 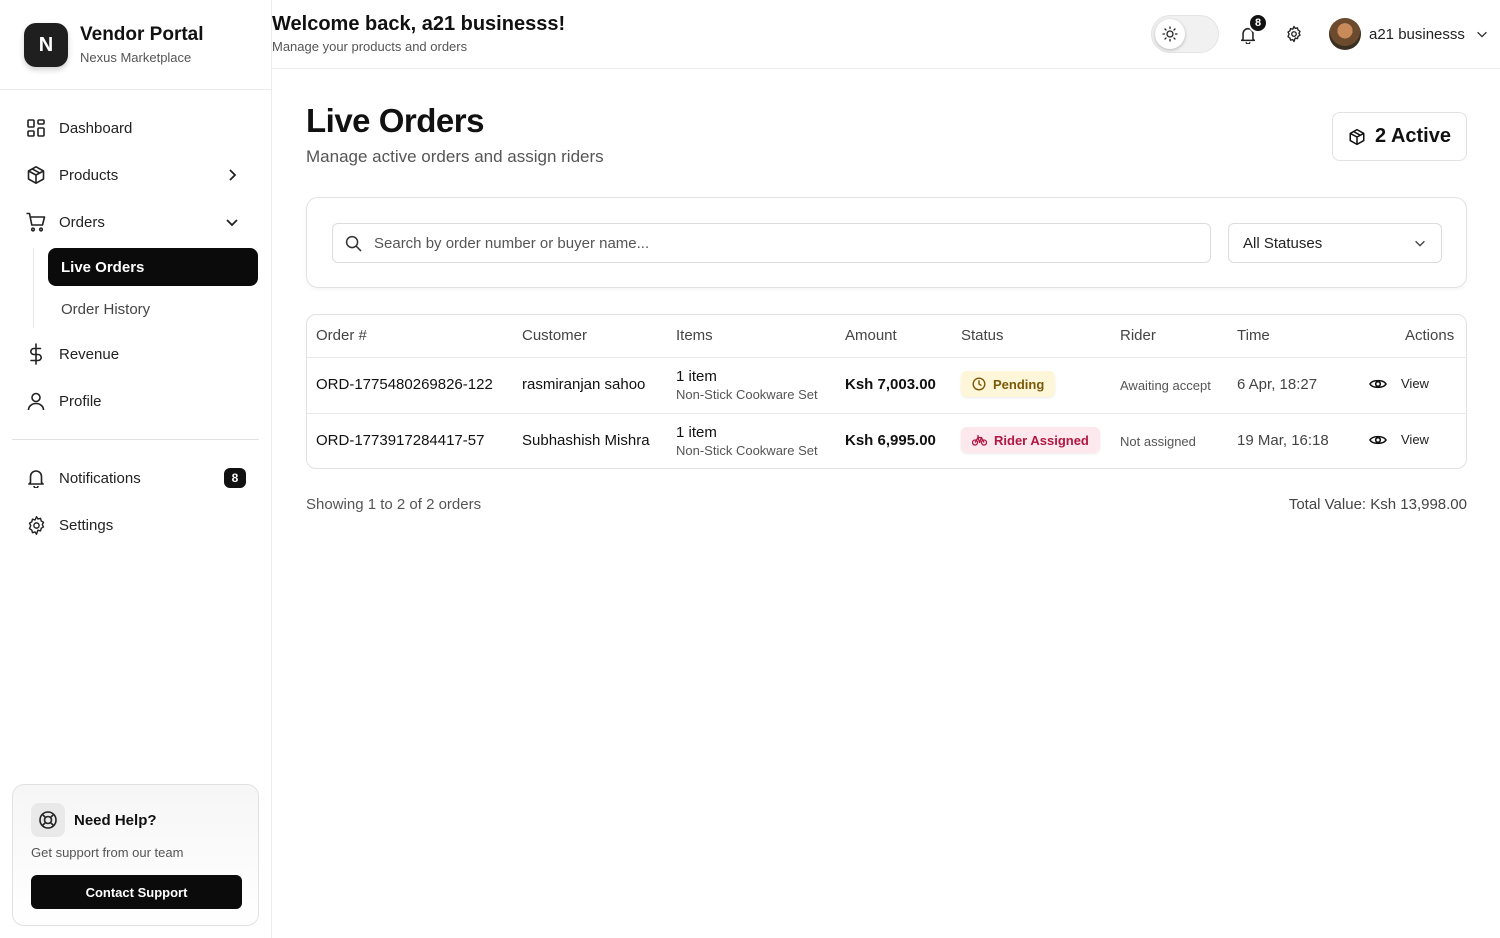 I want to click on total-value: Total Value: Ksh 13,998.00, so click(x=1377, y=504).